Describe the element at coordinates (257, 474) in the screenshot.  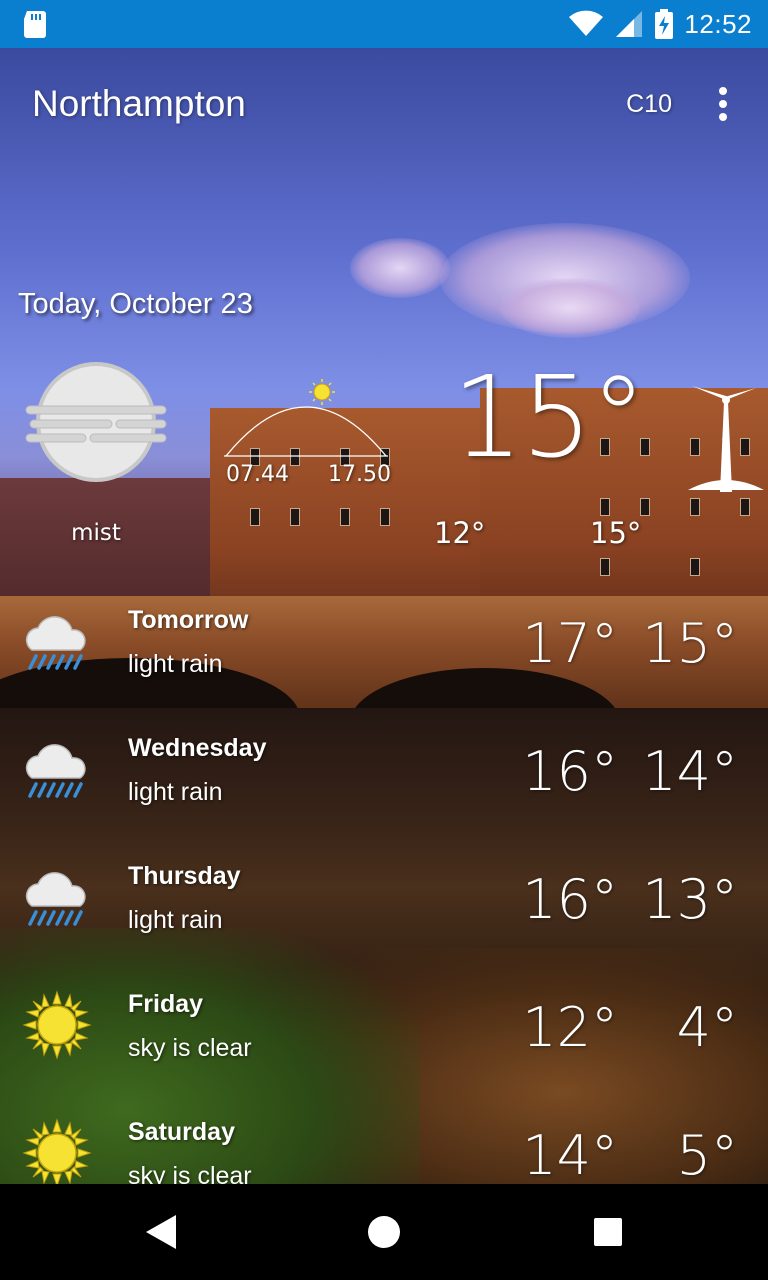
I see `sunrise-time: 07.44` at that location.